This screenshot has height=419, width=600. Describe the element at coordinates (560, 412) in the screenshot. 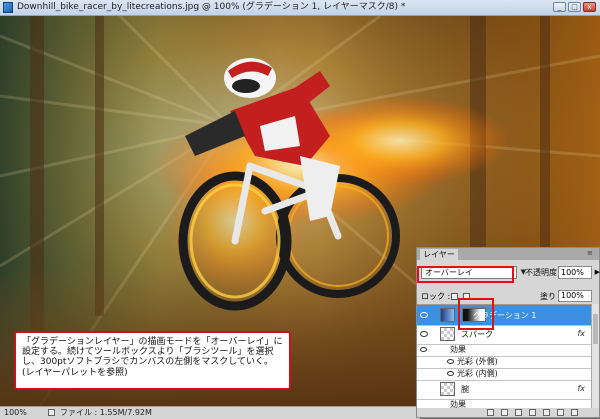

I see `new-layer-icon` at that location.